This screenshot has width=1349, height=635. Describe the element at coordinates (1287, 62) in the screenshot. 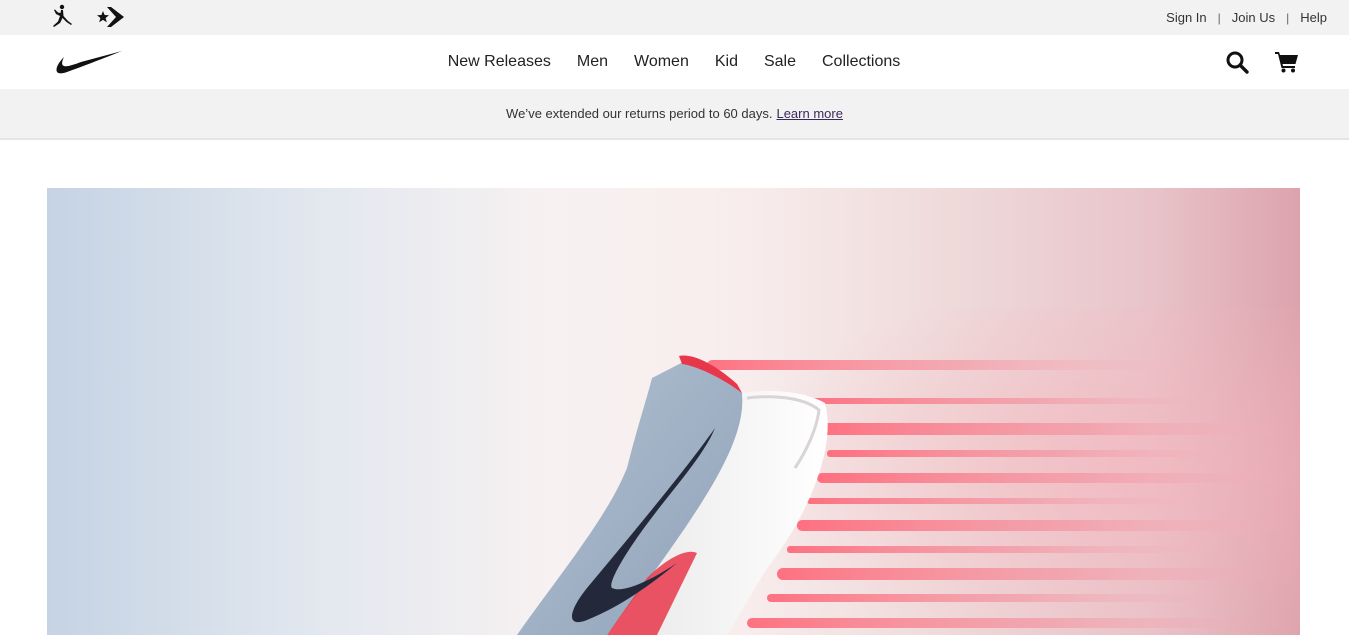

I see `cart-icon` at that location.